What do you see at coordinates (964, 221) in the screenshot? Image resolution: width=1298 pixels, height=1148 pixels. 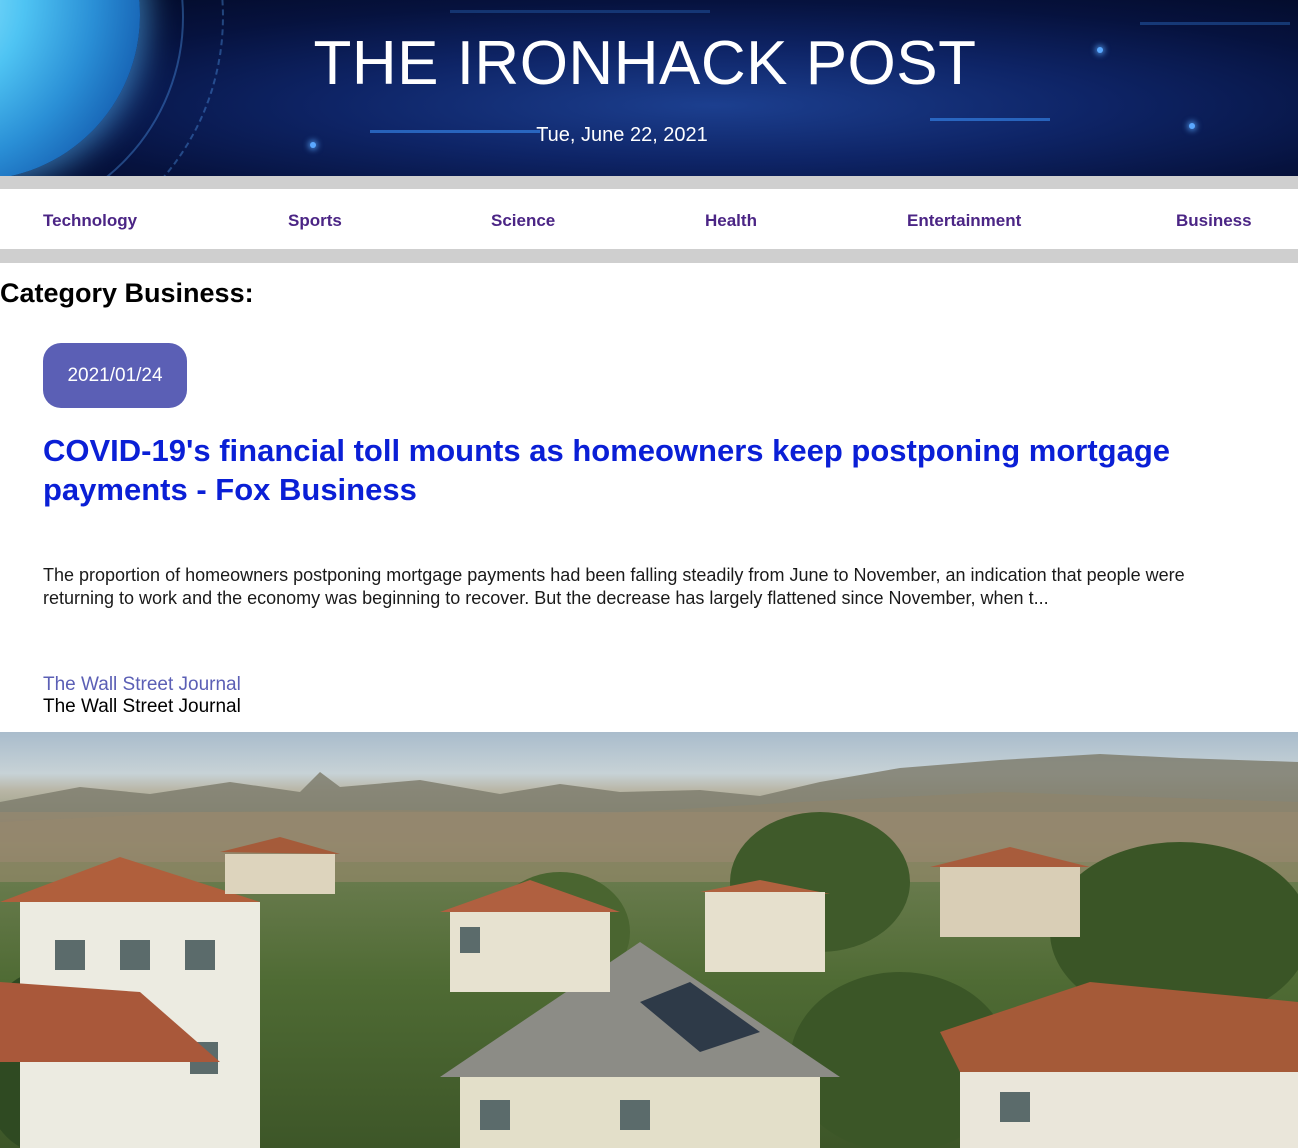 I see `nav-item-entertainment: Entertainment` at bounding box center [964, 221].